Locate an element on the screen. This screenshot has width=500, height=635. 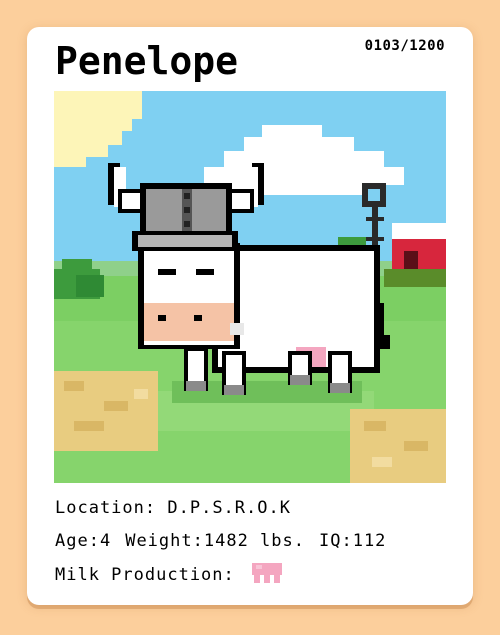
iq-value: 112 is located at coordinates (369, 541).